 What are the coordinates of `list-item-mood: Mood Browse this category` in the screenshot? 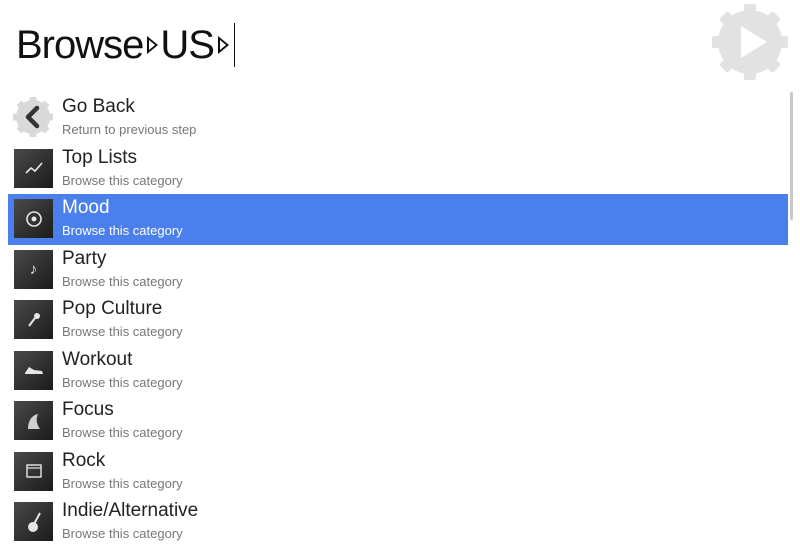 It's located at (398, 219).